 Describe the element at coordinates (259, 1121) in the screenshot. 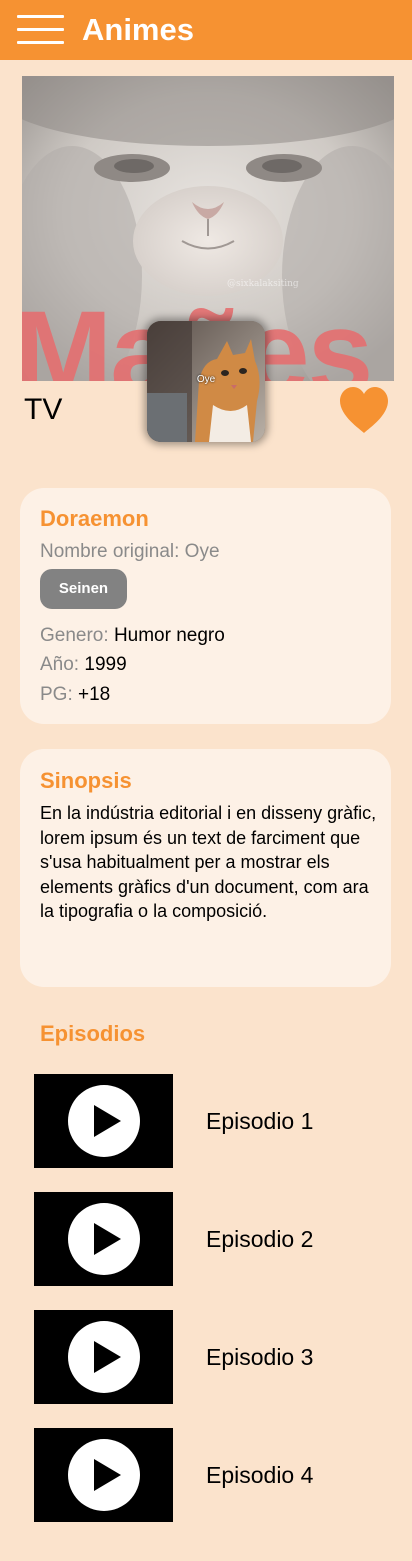

I see `episode-label: Episodio 1` at that location.